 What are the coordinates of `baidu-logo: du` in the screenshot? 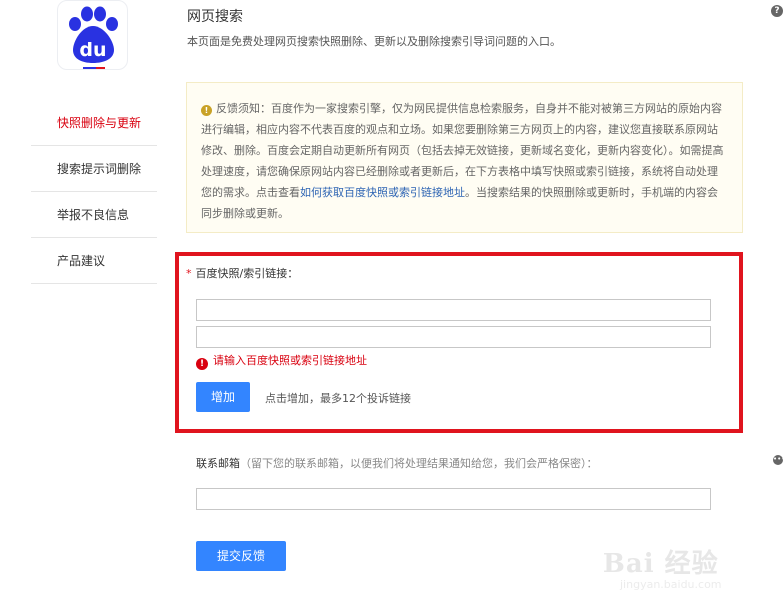 It's located at (92, 35).